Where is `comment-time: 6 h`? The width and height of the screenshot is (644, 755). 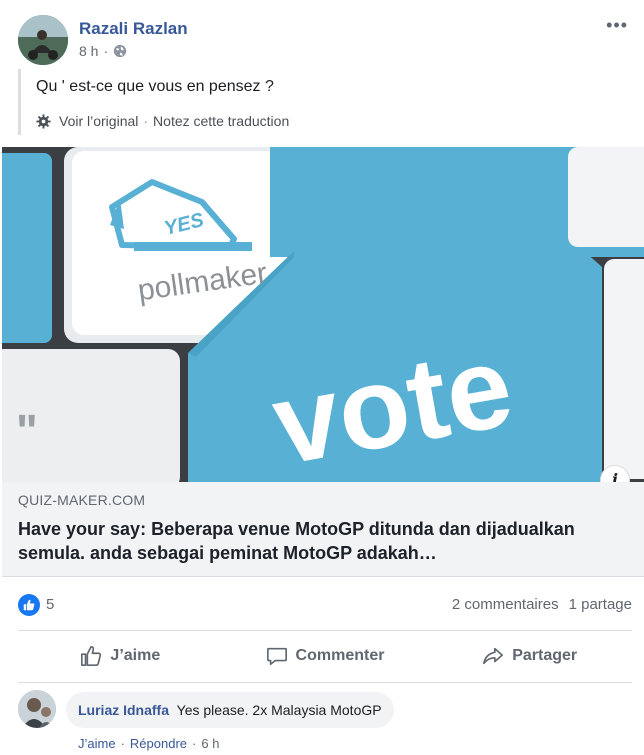 comment-time: 6 h is located at coordinates (210, 743).